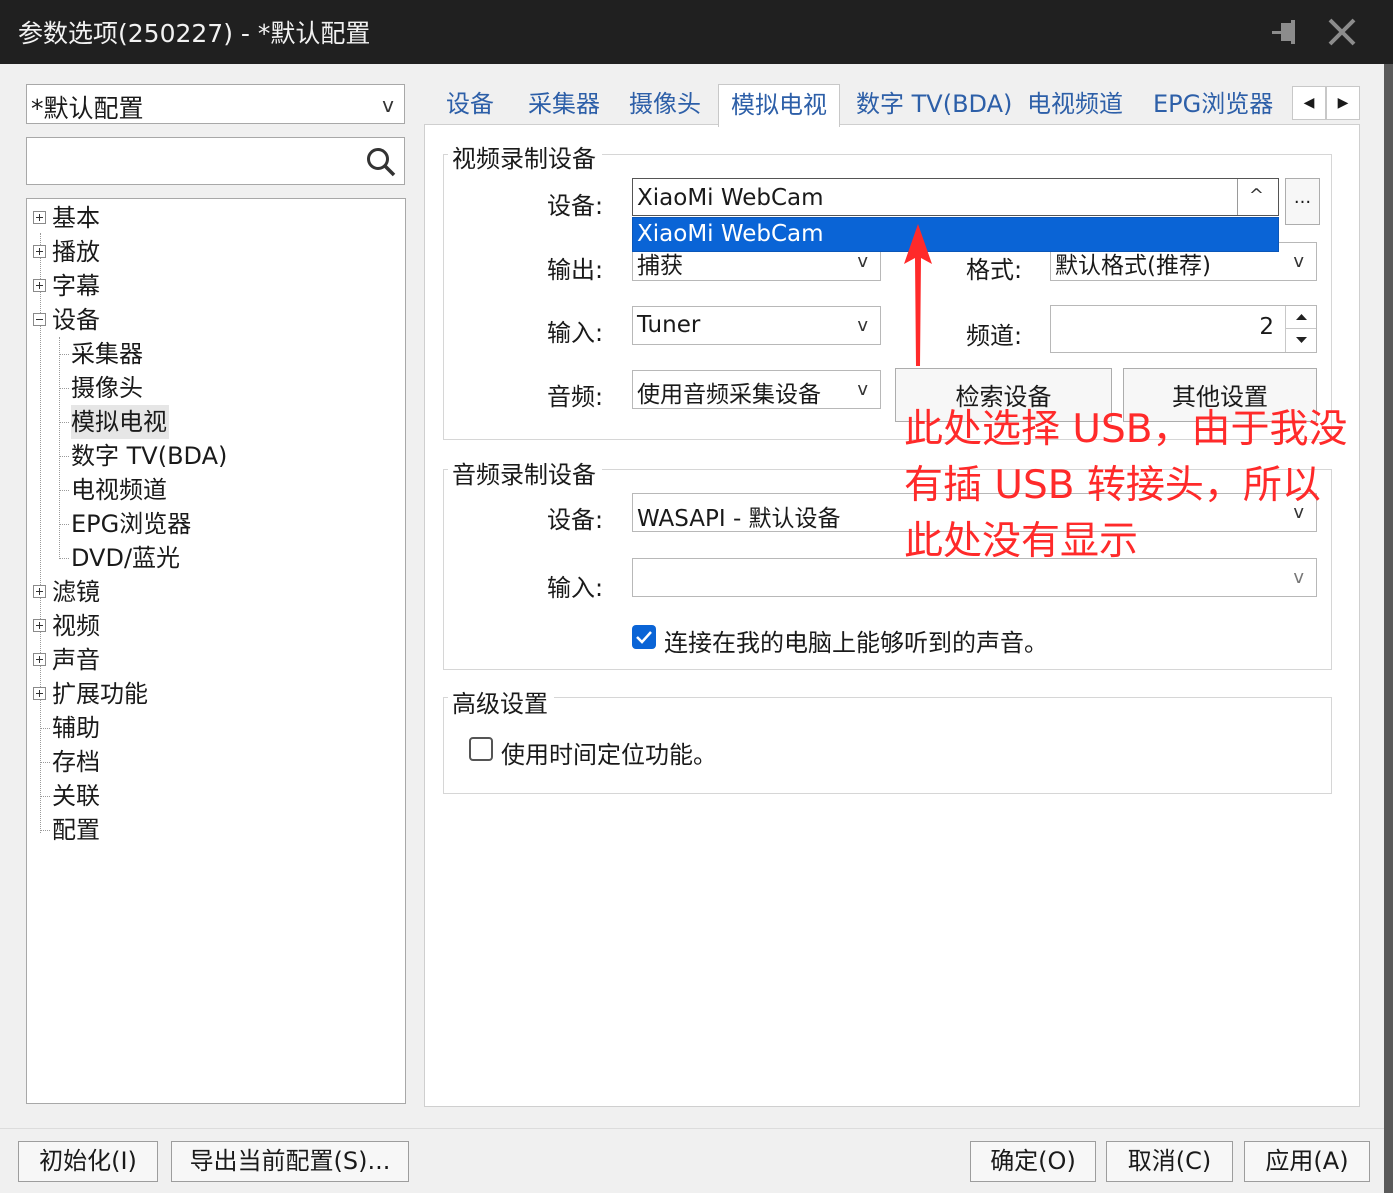 The image size is (1393, 1193). What do you see at coordinates (119, 490) in the screenshot?
I see `tree-item-tv-channels: 电视频道` at bounding box center [119, 490].